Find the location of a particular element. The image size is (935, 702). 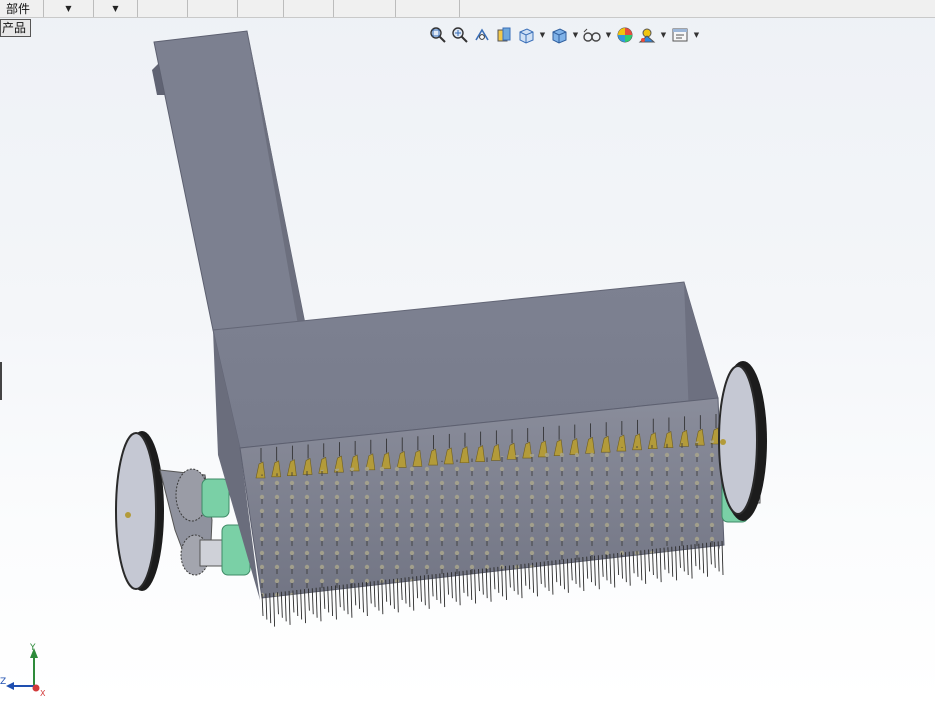

axis-triad: Y Z X is located at coordinates (23, 670).